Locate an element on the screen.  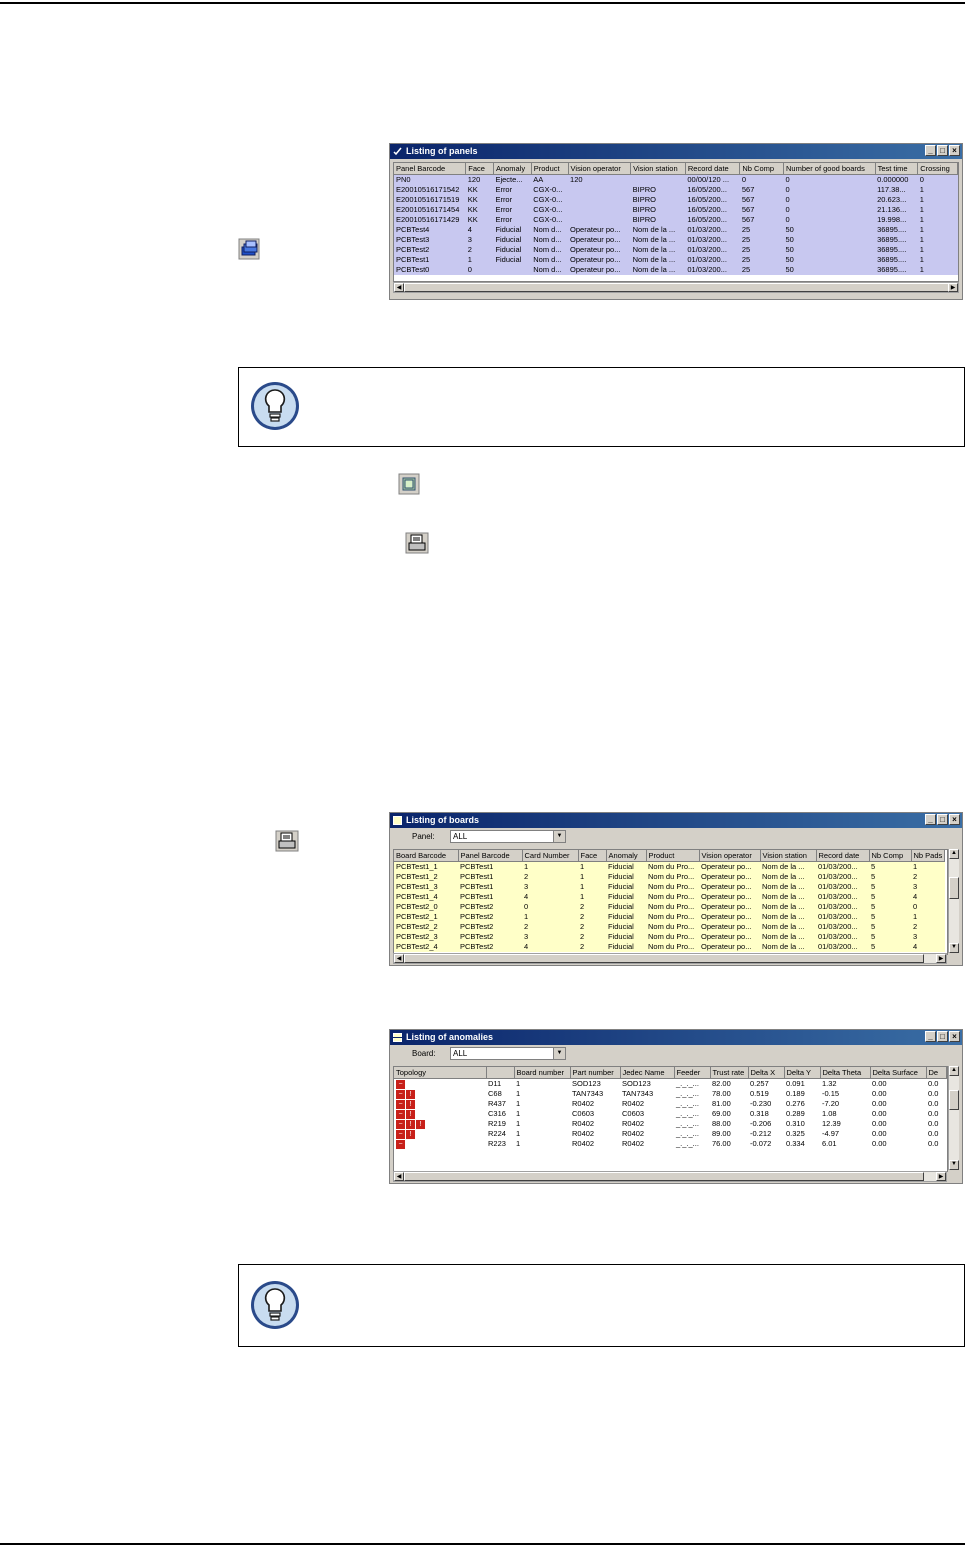
boards-vscrollbar: ▲ ▼ is located at coordinates (953, 901).